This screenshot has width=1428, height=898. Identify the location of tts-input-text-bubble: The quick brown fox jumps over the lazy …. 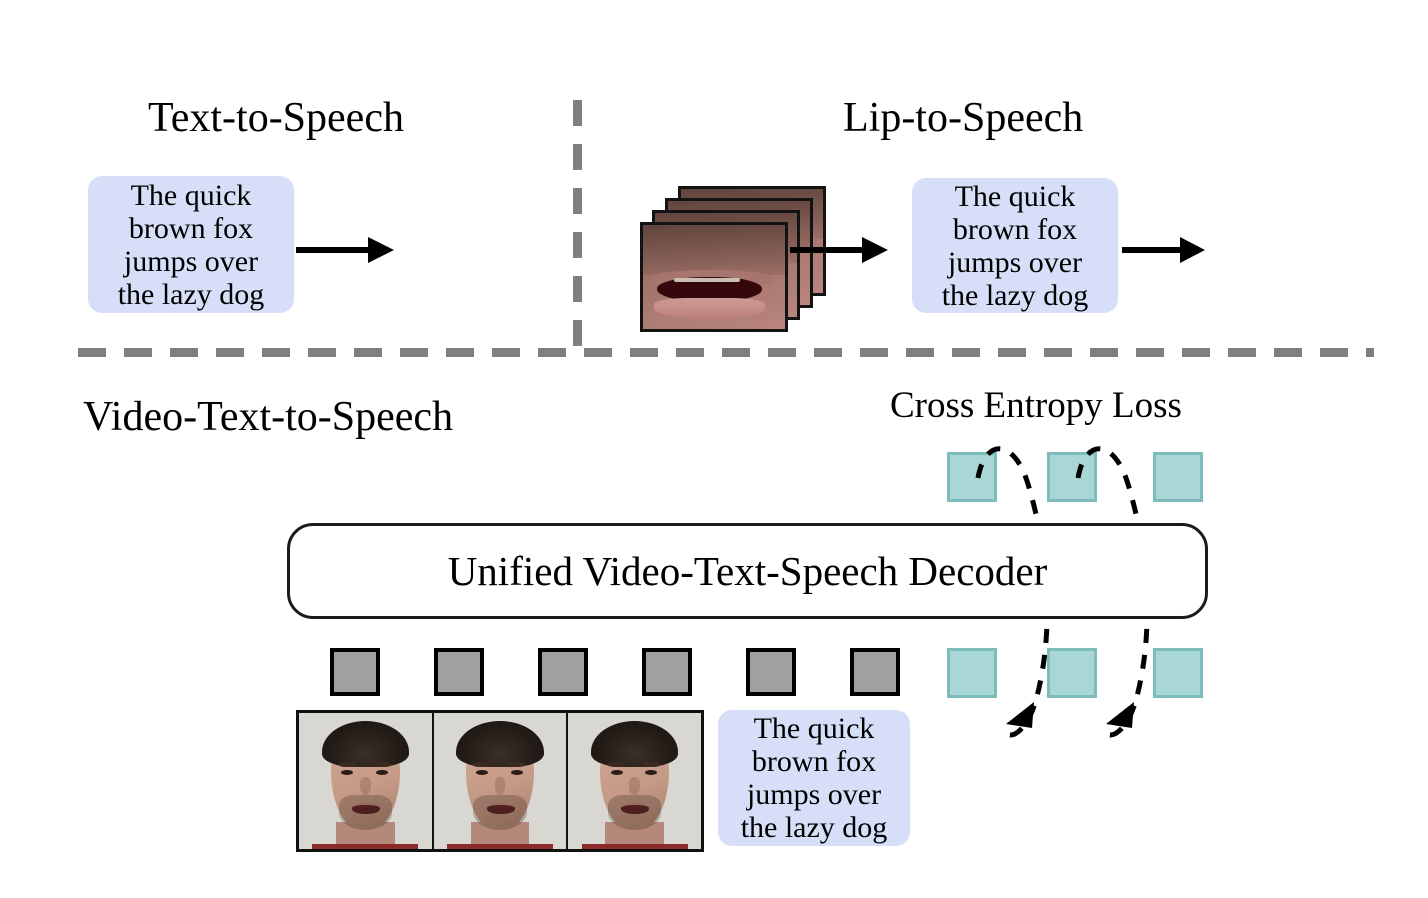
(191, 244).